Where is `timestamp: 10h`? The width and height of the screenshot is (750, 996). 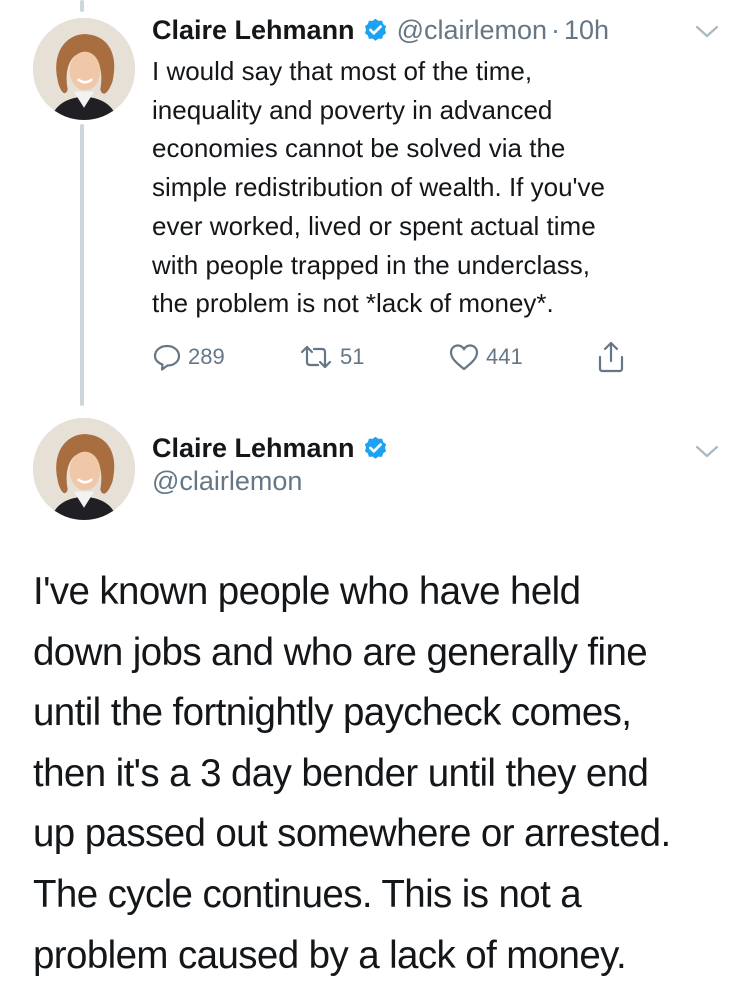 timestamp: 10h is located at coordinates (586, 30).